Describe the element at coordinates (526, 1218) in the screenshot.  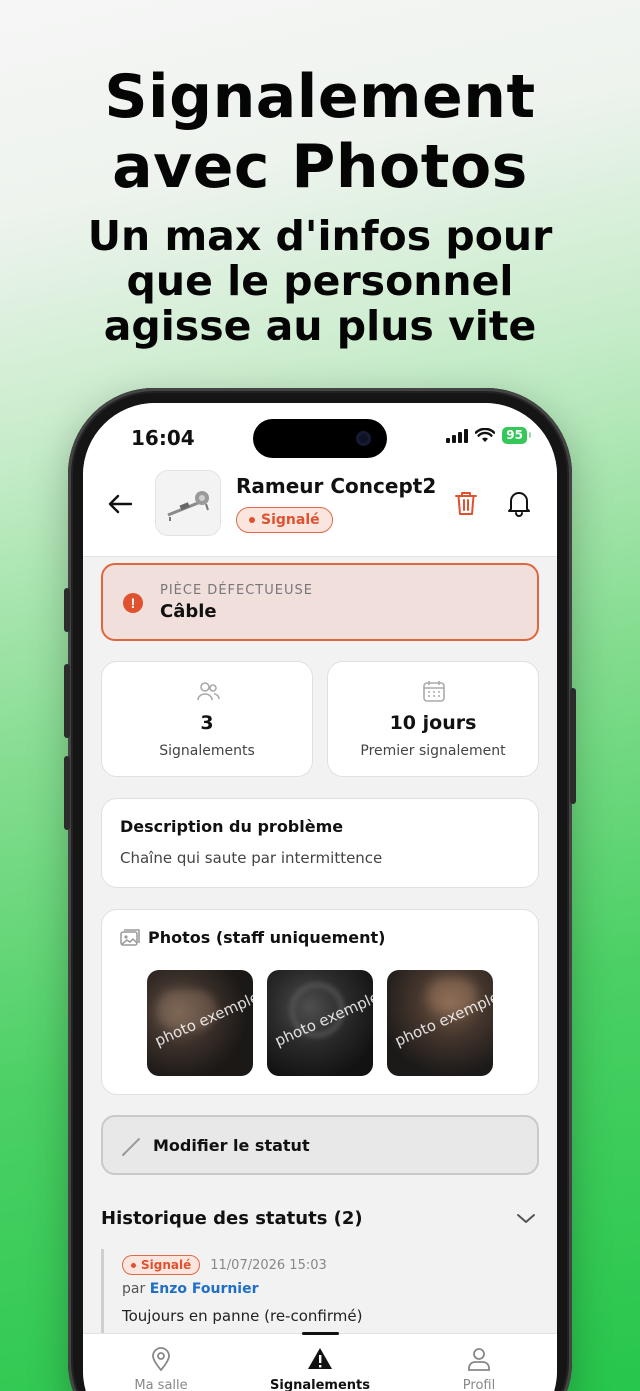
I see `chevron-down-icon` at that location.